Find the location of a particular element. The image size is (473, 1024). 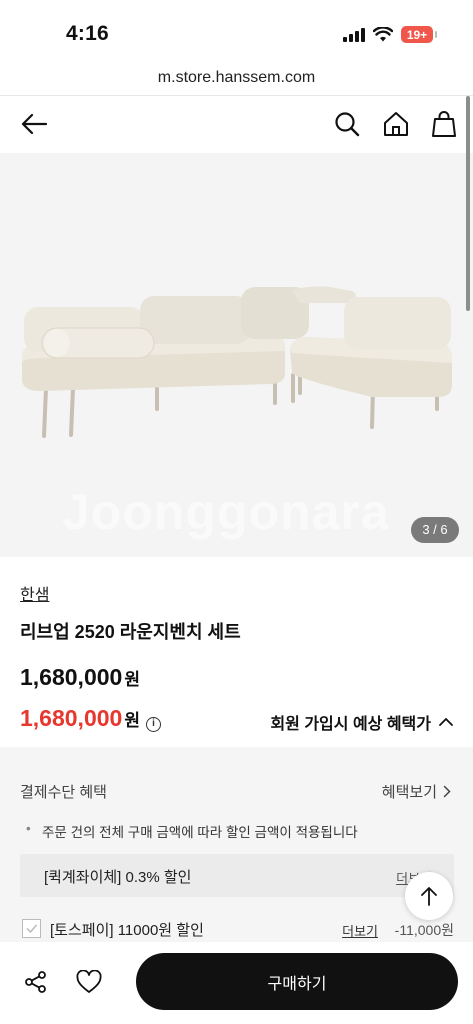

payment-benefits-title: 결제수단 혜택 is located at coordinates (63, 792).